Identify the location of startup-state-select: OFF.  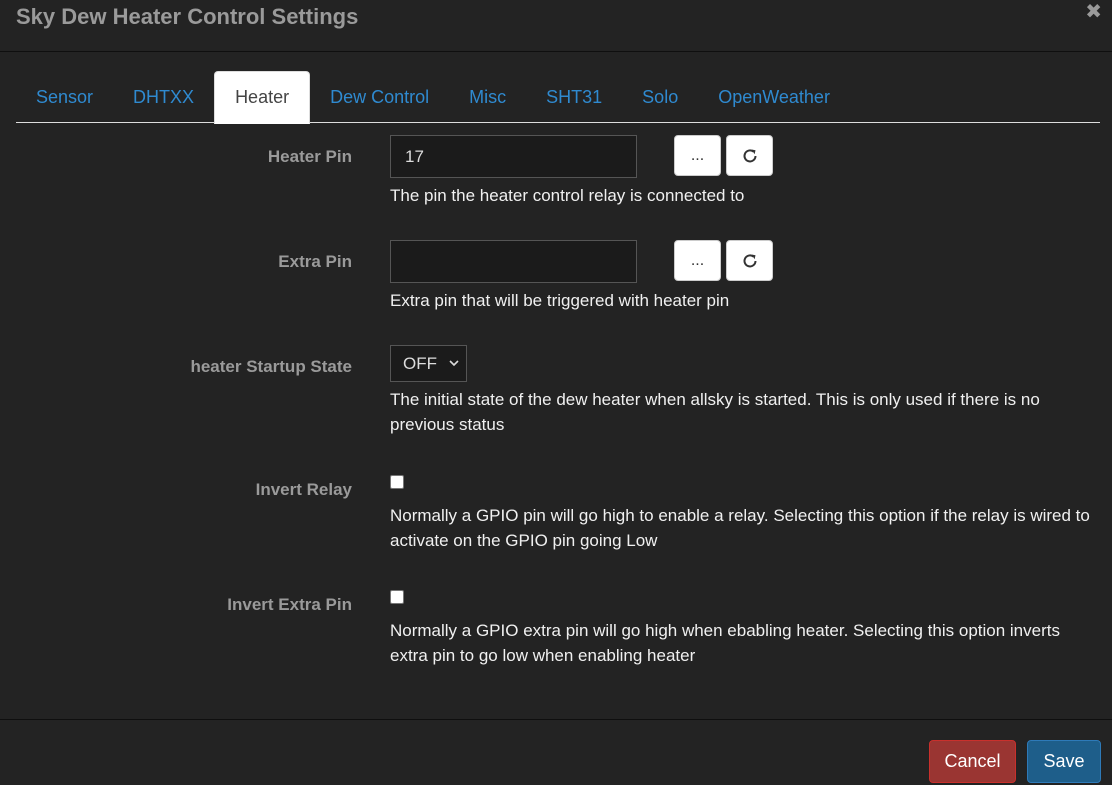
(428, 363).